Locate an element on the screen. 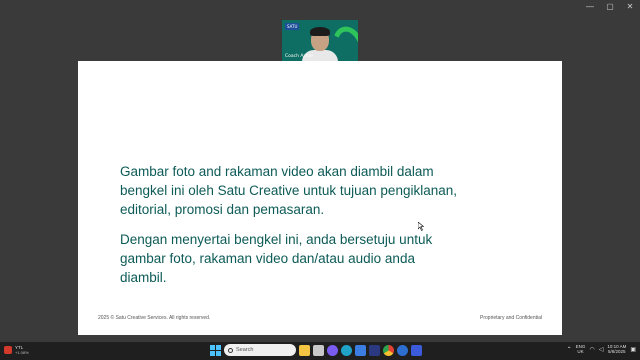 This screenshot has width=640, height=360. notification-icon: ▣ is located at coordinates (633, 349).